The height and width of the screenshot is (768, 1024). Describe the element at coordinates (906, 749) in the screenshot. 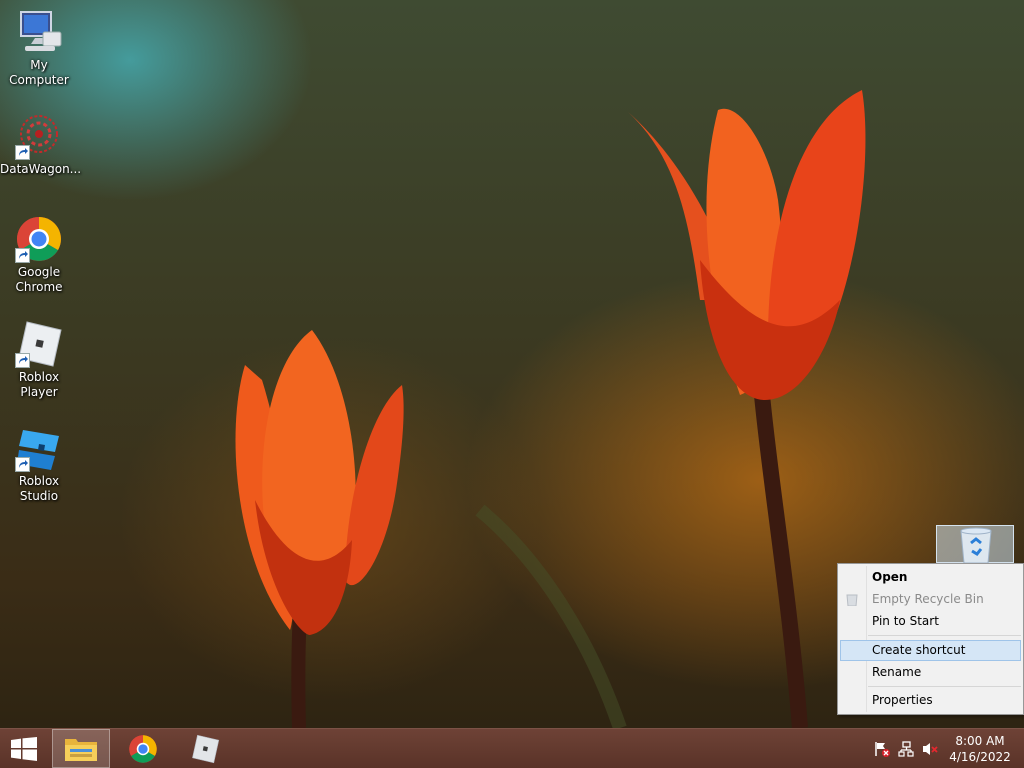

I see `network-icon` at that location.